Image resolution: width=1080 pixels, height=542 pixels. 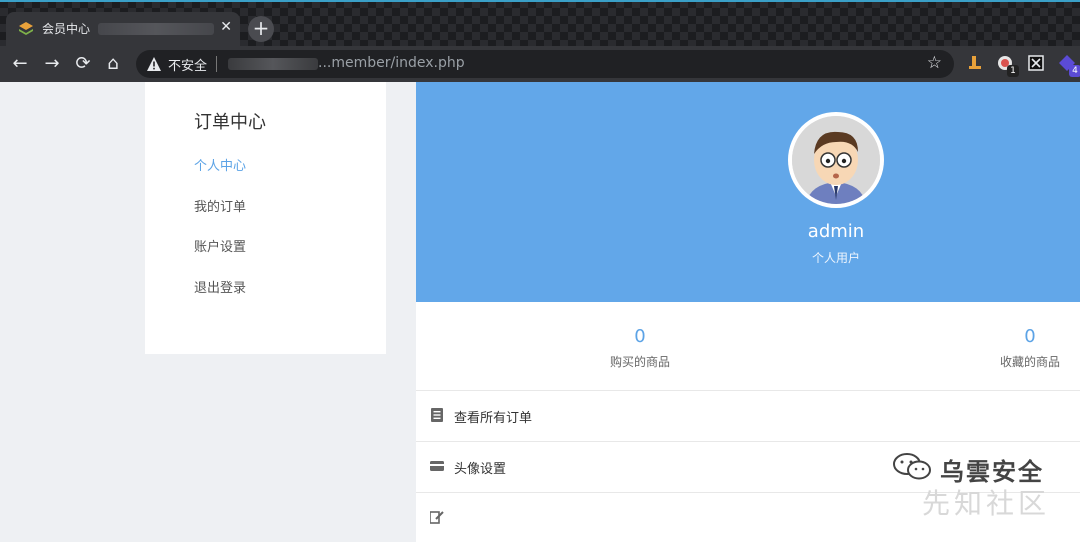 What do you see at coordinates (26, 28) in the screenshot?
I see `site-favicon-icon` at bounding box center [26, 28].